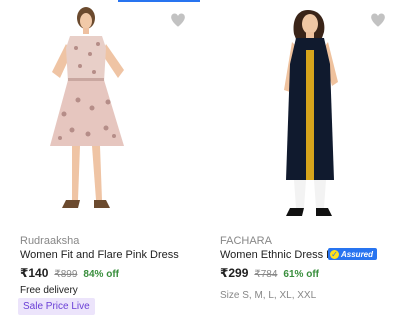 Image resolution: width=400 pixels, height=316 pixels. What do you see at coordinates (246, 241) in the screenshot?
I see `product-brand: FACHARA` at bounding box center [246, 241].